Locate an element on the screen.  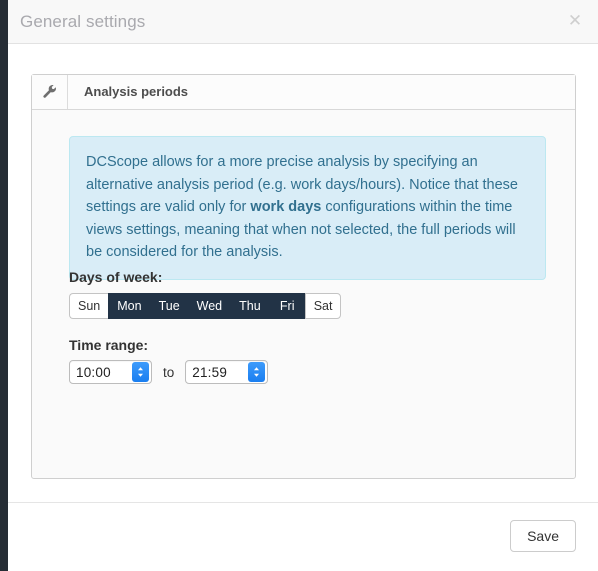
wrench-icon is located at coordinates (50, 92).